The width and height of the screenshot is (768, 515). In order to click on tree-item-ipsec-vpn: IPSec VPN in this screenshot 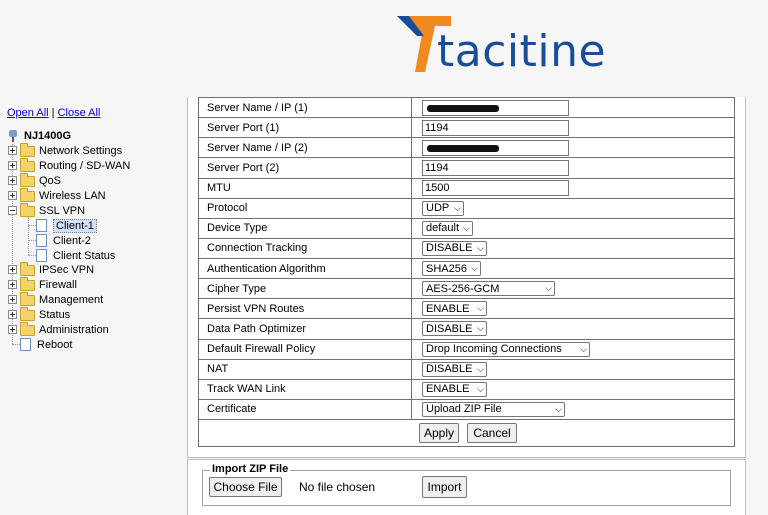, I will do `click(51, 269)`.